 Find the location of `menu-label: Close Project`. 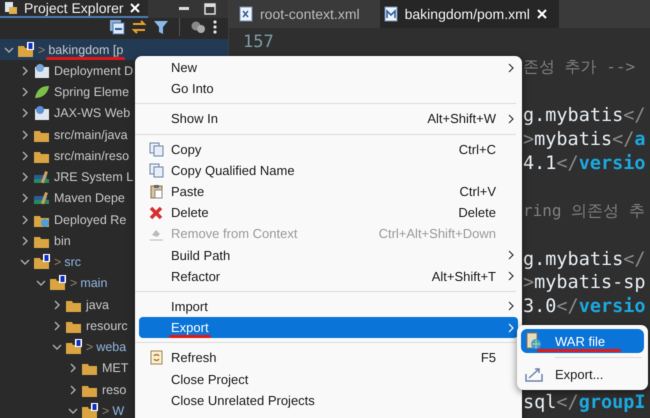

menu-label: Close Project is located at coordinates (209, 379).